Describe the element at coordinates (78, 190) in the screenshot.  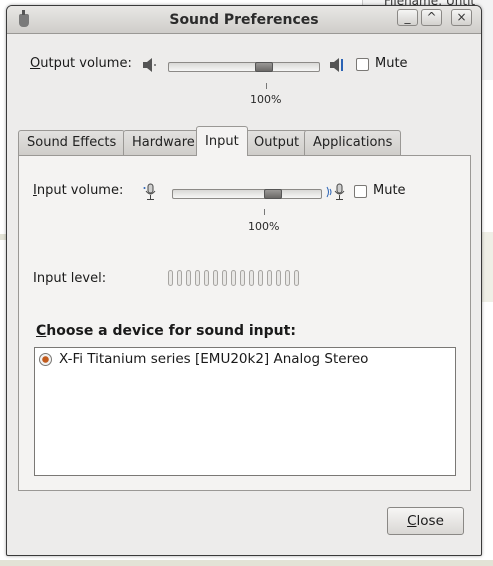
I see `input-volume-label: Input volume:` at that location.